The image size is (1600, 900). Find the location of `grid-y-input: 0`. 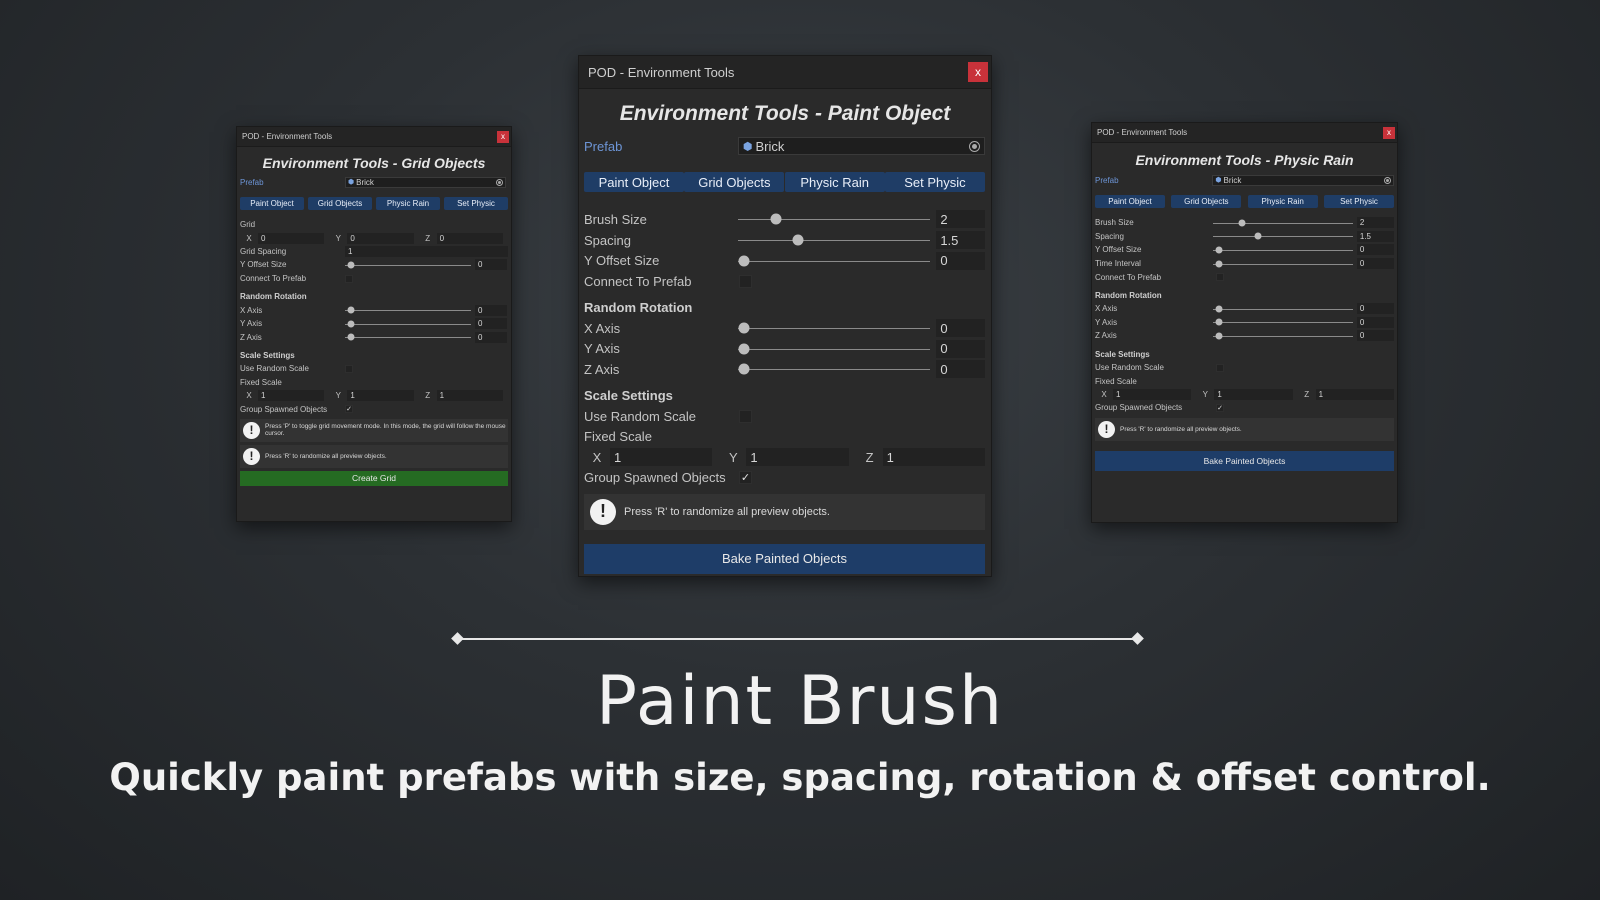

grid-y-input: 0 is located at coordinates (380, 238).